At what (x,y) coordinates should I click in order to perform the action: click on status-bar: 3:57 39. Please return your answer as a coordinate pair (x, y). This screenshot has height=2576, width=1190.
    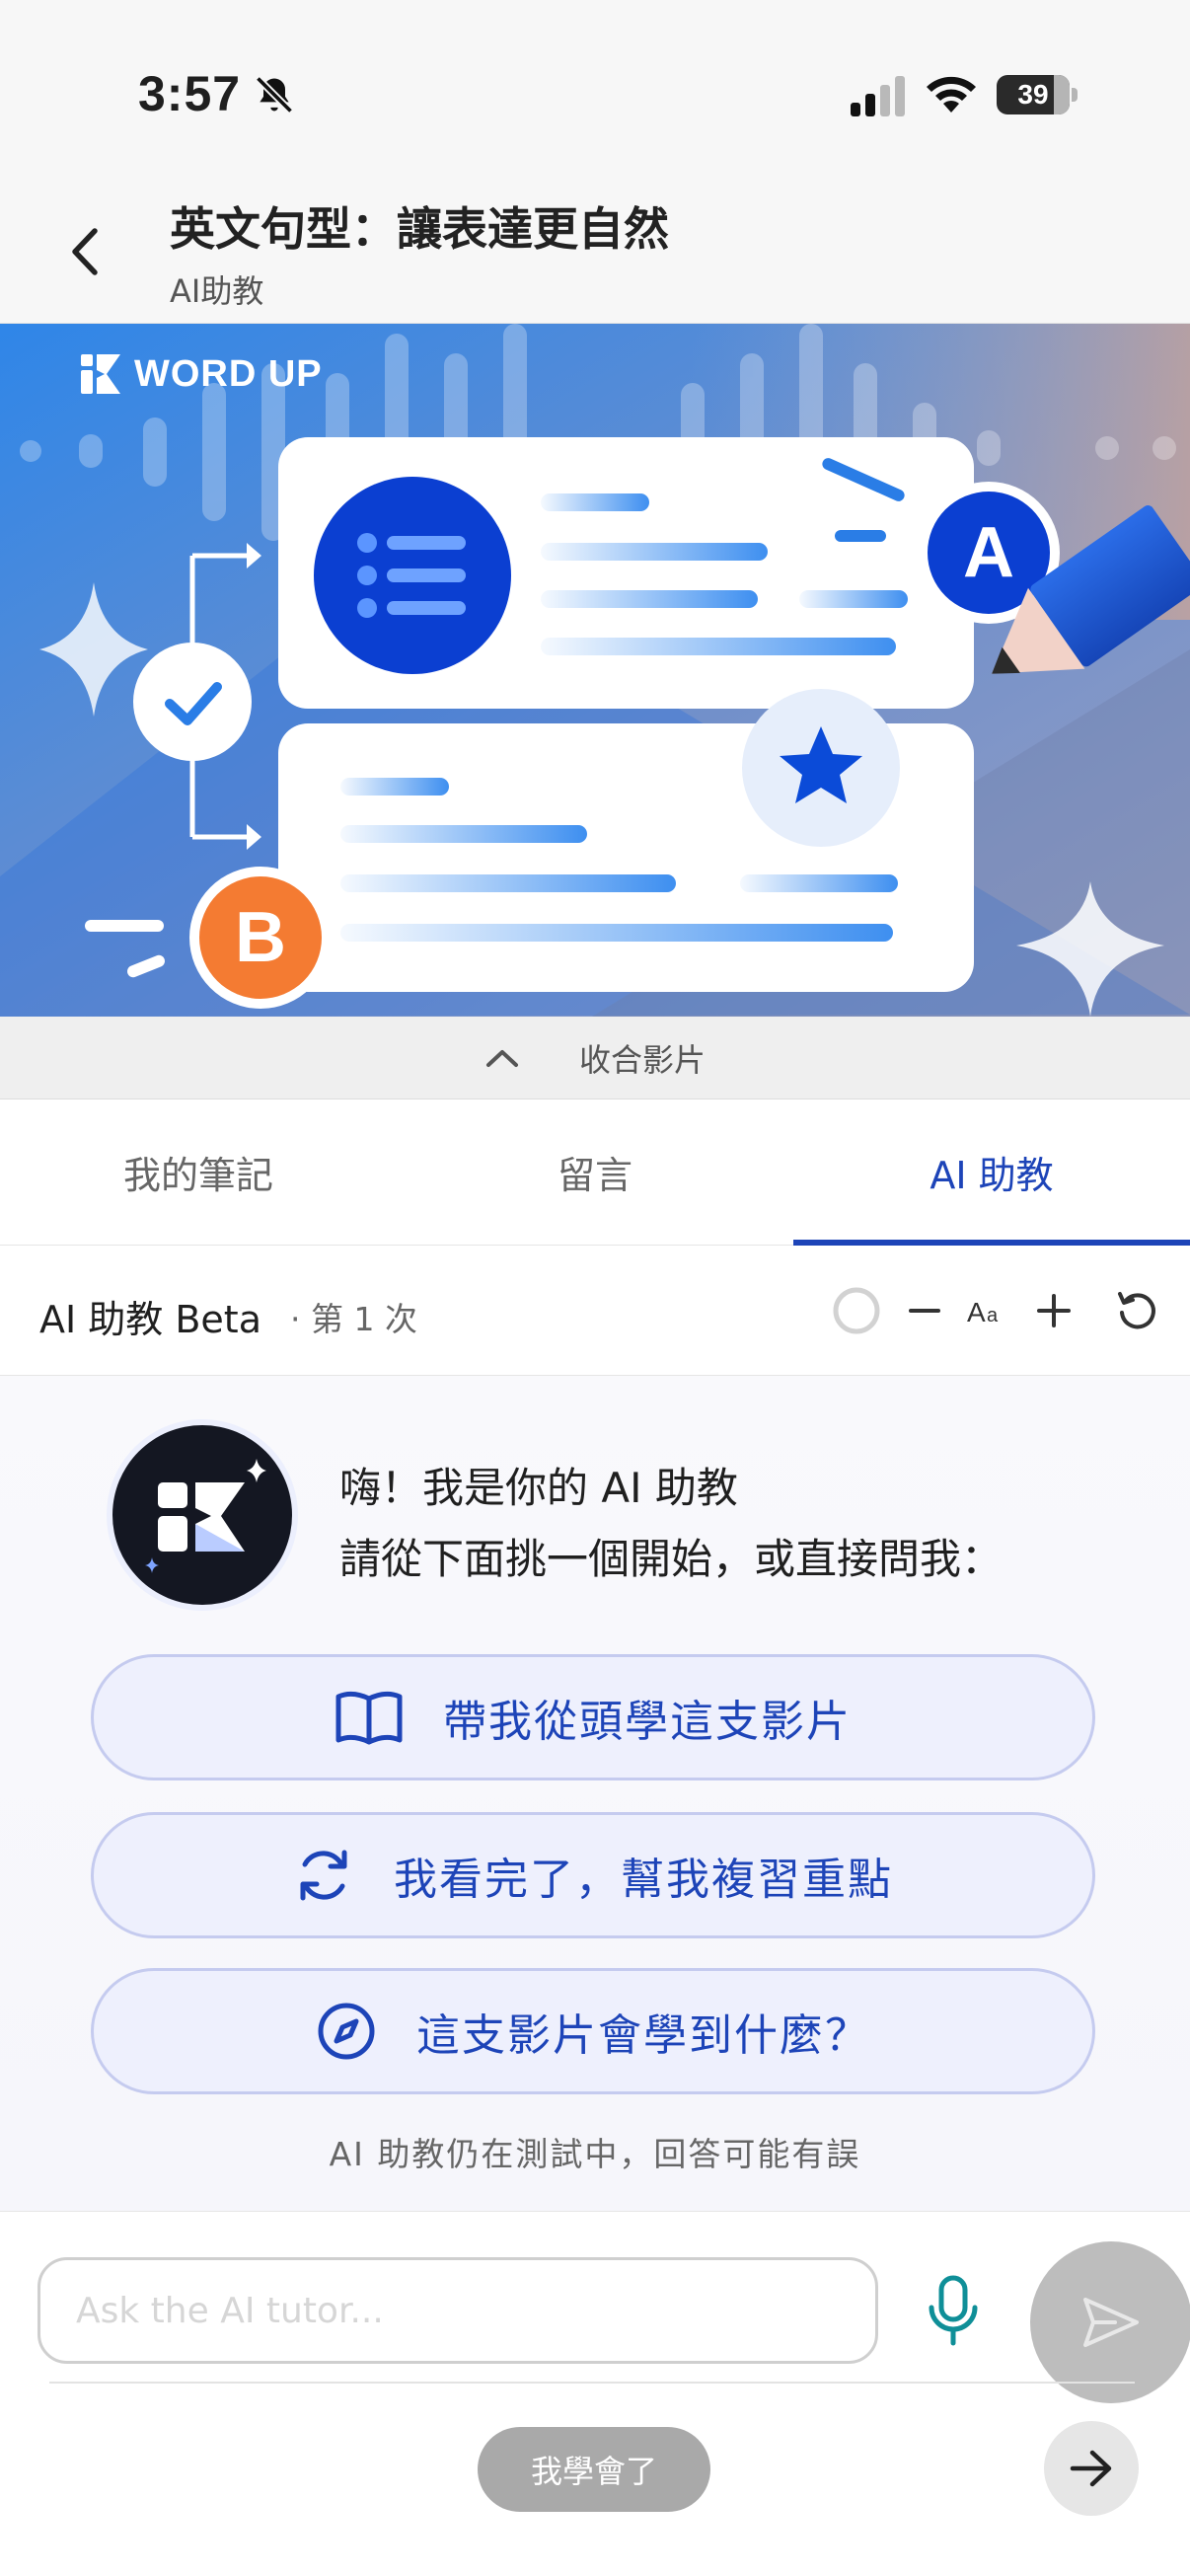
    Looking at the image, I should click on (595, 74).